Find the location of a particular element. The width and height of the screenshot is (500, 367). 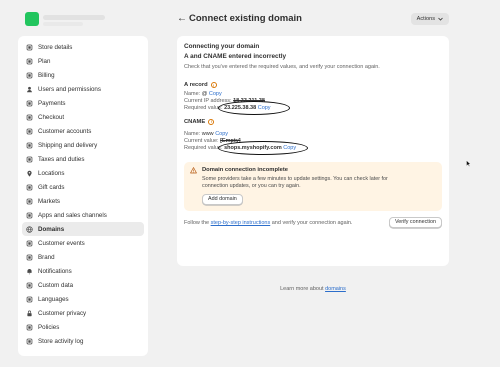

sidebar-item-label: Plan is located at coordinates (44, 61).